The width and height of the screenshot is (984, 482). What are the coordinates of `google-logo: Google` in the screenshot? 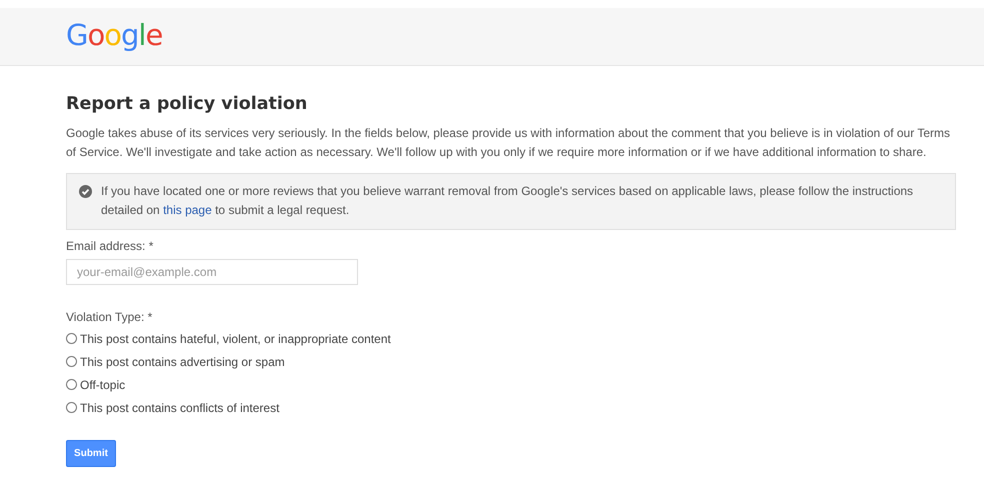 It's located at (114, 35).